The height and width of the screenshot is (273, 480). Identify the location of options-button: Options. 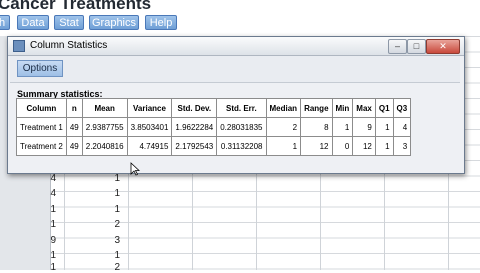
(40, 68).